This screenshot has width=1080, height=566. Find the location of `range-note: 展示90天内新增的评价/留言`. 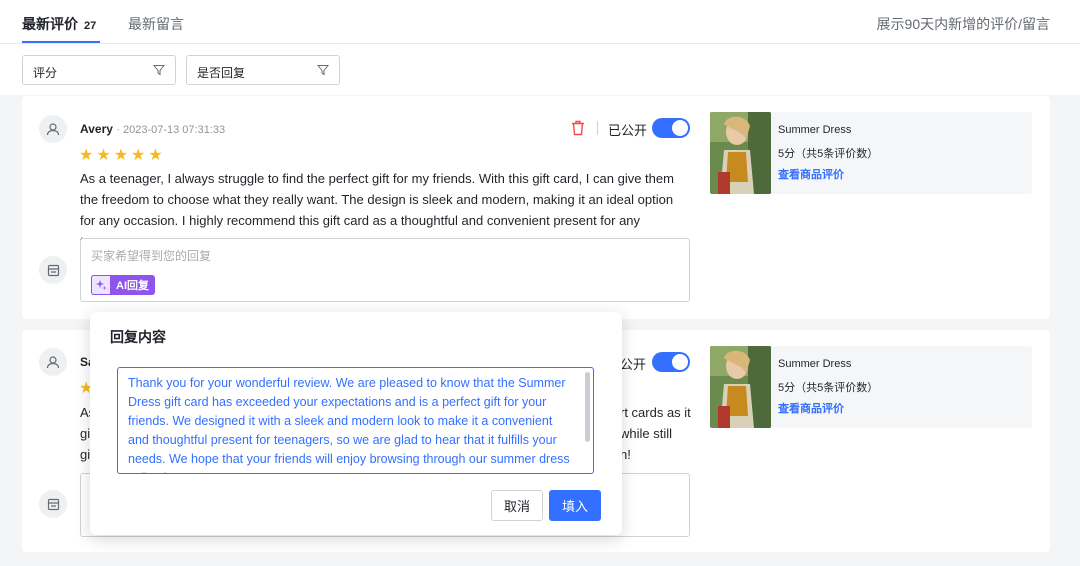

range-note: 展示90天内新增的评价/留言 is located at coordinates (963, 24).